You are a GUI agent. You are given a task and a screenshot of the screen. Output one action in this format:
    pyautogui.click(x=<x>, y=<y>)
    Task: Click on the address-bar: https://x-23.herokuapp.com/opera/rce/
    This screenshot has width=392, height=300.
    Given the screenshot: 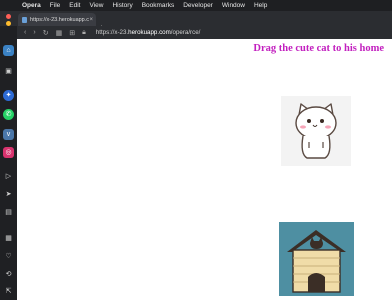 What is the action you would take?
    pyautogui.click(x=148, y=32)
    